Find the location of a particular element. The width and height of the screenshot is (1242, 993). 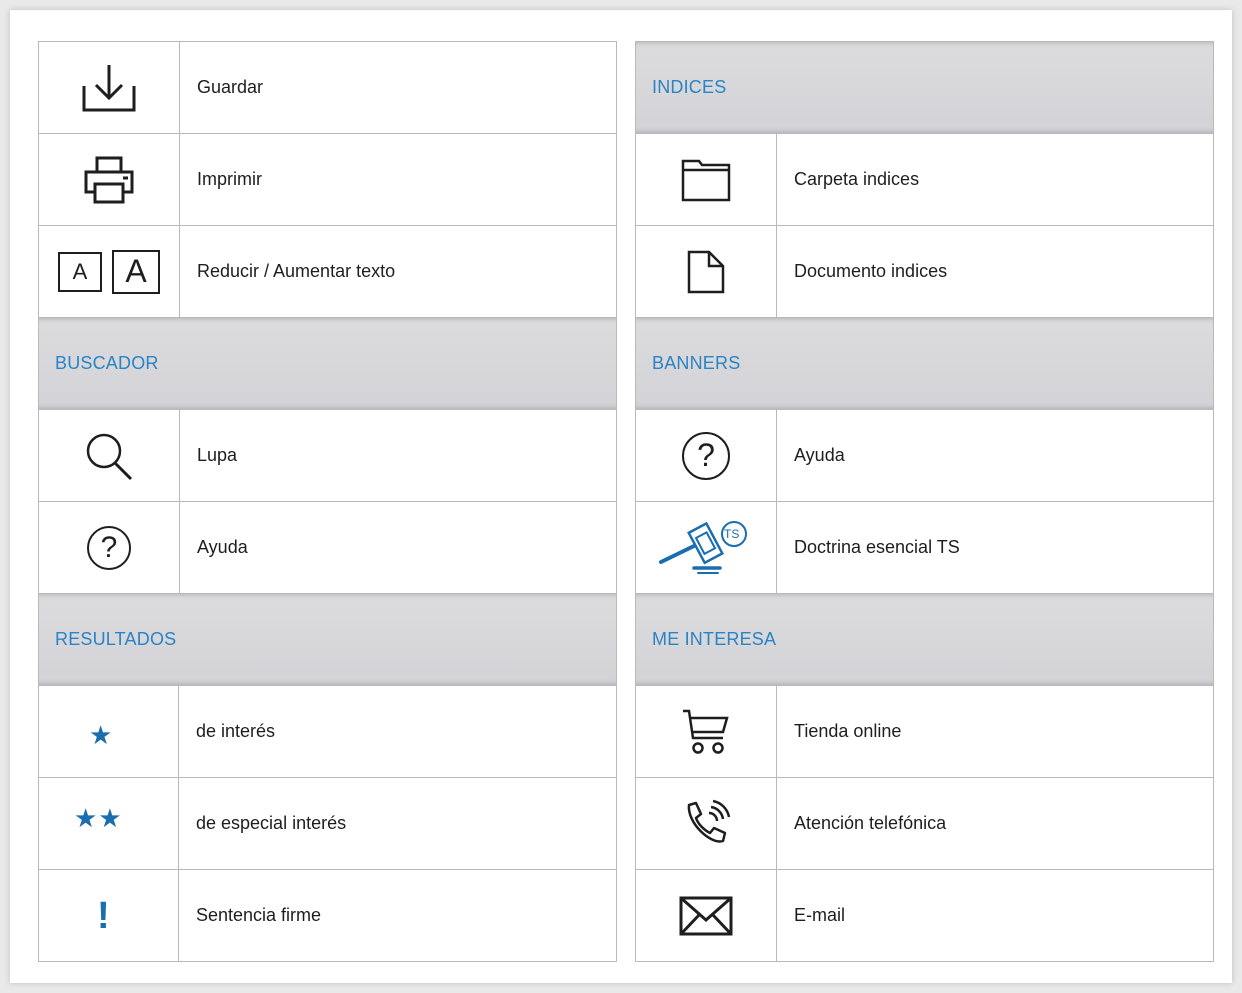

text-size-large-icon: A is located at coordinates (136, 271).